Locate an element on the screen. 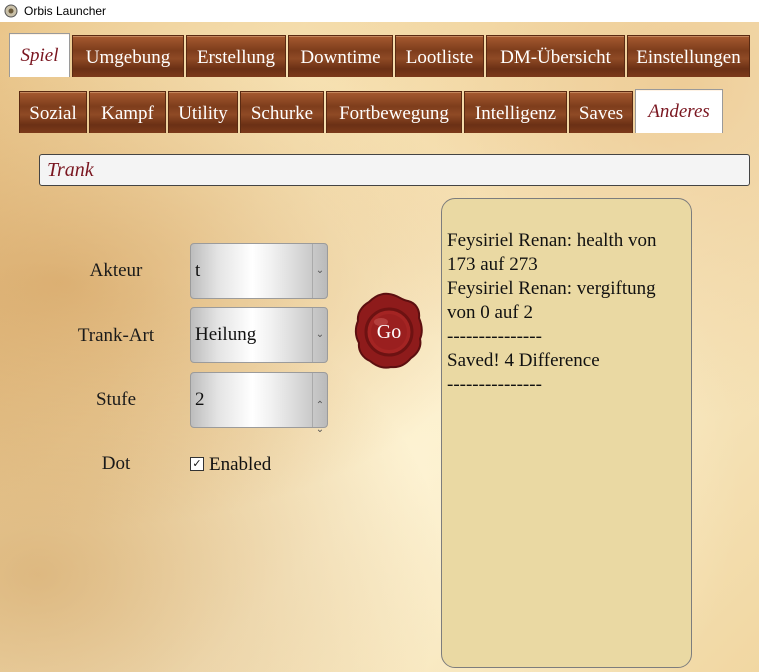  tab-intelligenz: Intelligenz is located at coordinates (515, 112).